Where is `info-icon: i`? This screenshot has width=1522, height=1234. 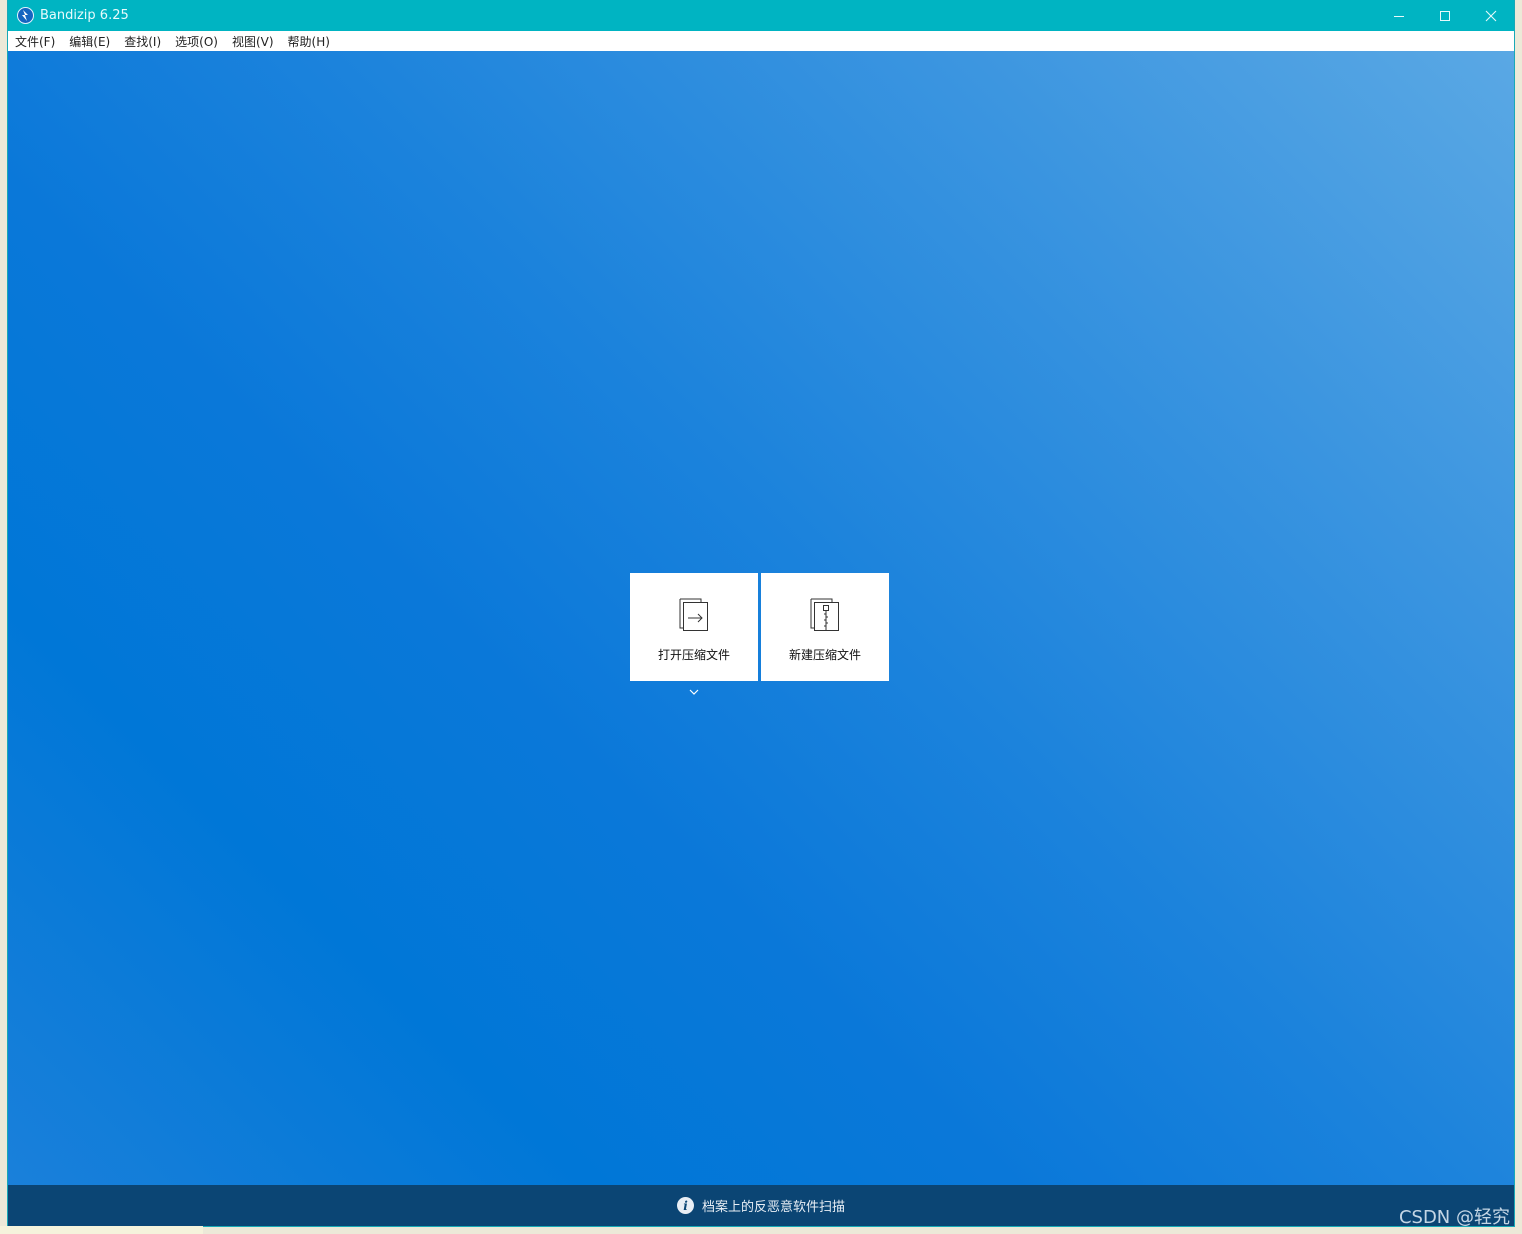 info-icon: i is located at coordinates (685, 1205).